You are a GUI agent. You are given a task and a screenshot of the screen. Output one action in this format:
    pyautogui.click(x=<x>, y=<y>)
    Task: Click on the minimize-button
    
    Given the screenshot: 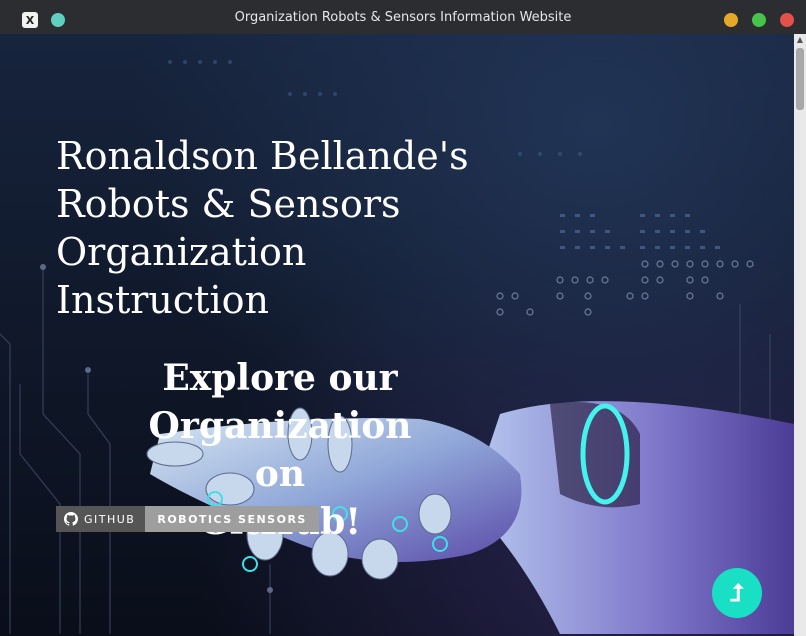 What is the action you would take?
    pyautogui.click(x=731, y=20)
    